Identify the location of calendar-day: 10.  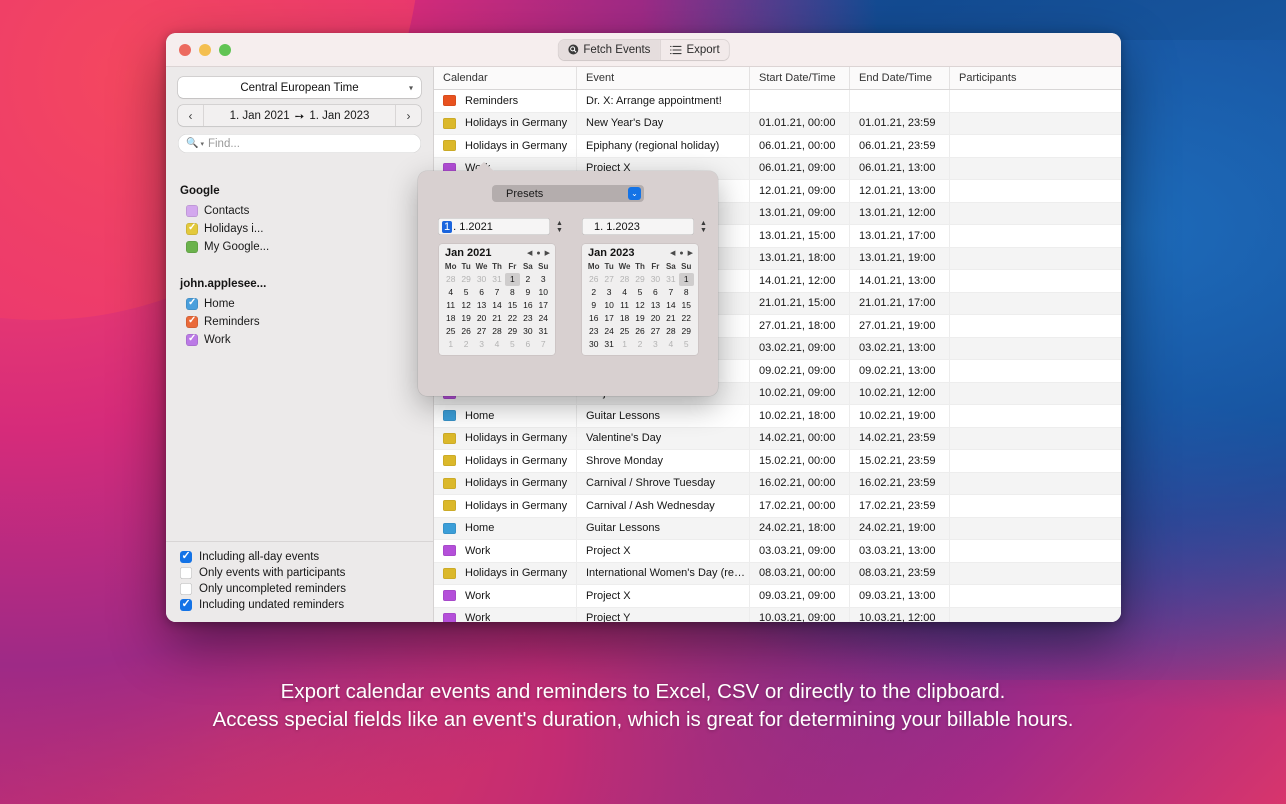
(543, 292).